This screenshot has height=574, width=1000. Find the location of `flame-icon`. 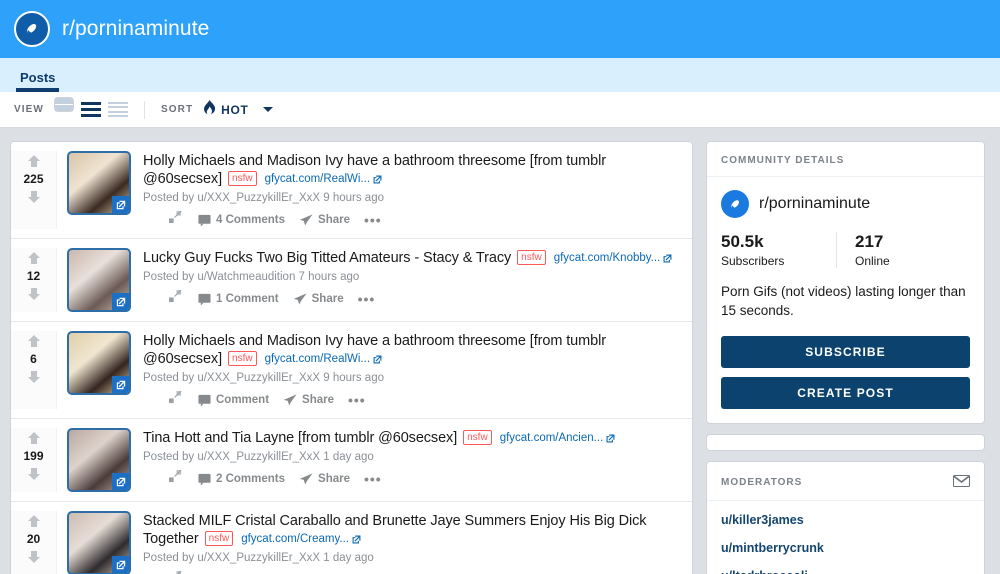

flame-icon is located at coordinates (209, 109).